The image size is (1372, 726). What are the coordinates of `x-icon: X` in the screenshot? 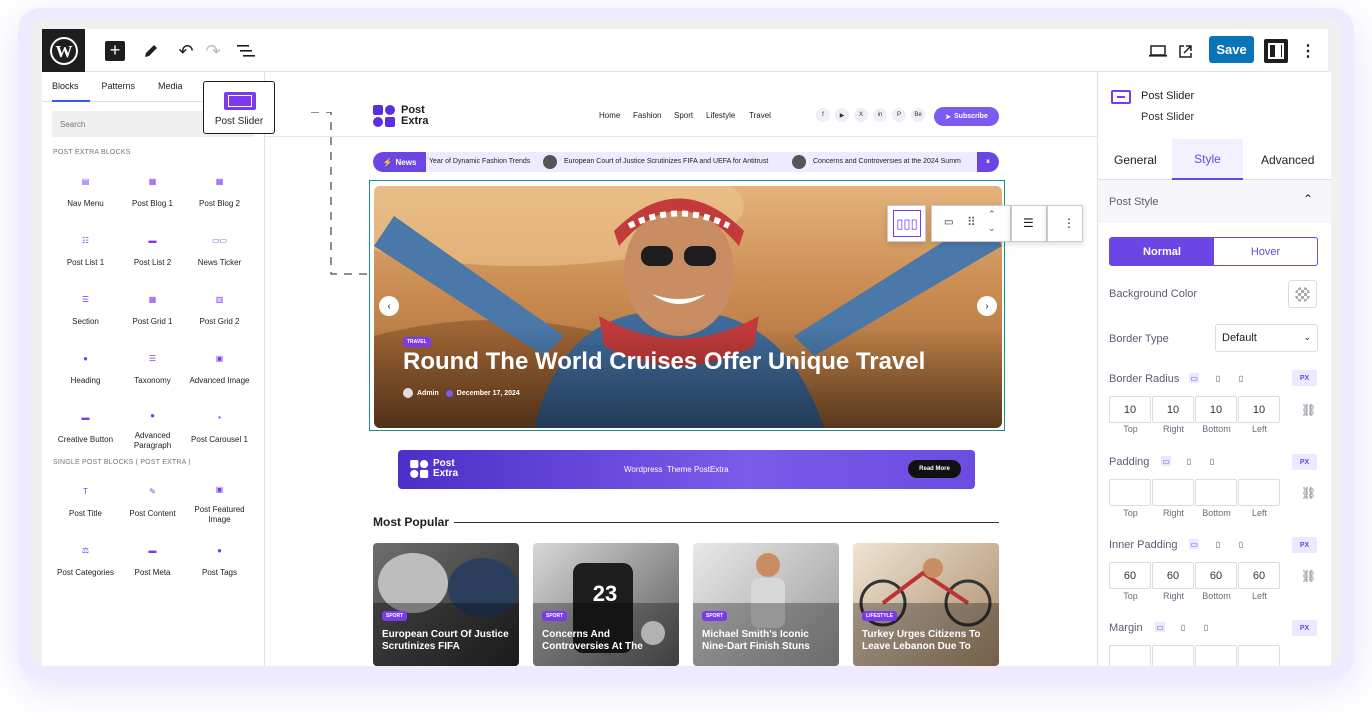 It's located at (861, 115).